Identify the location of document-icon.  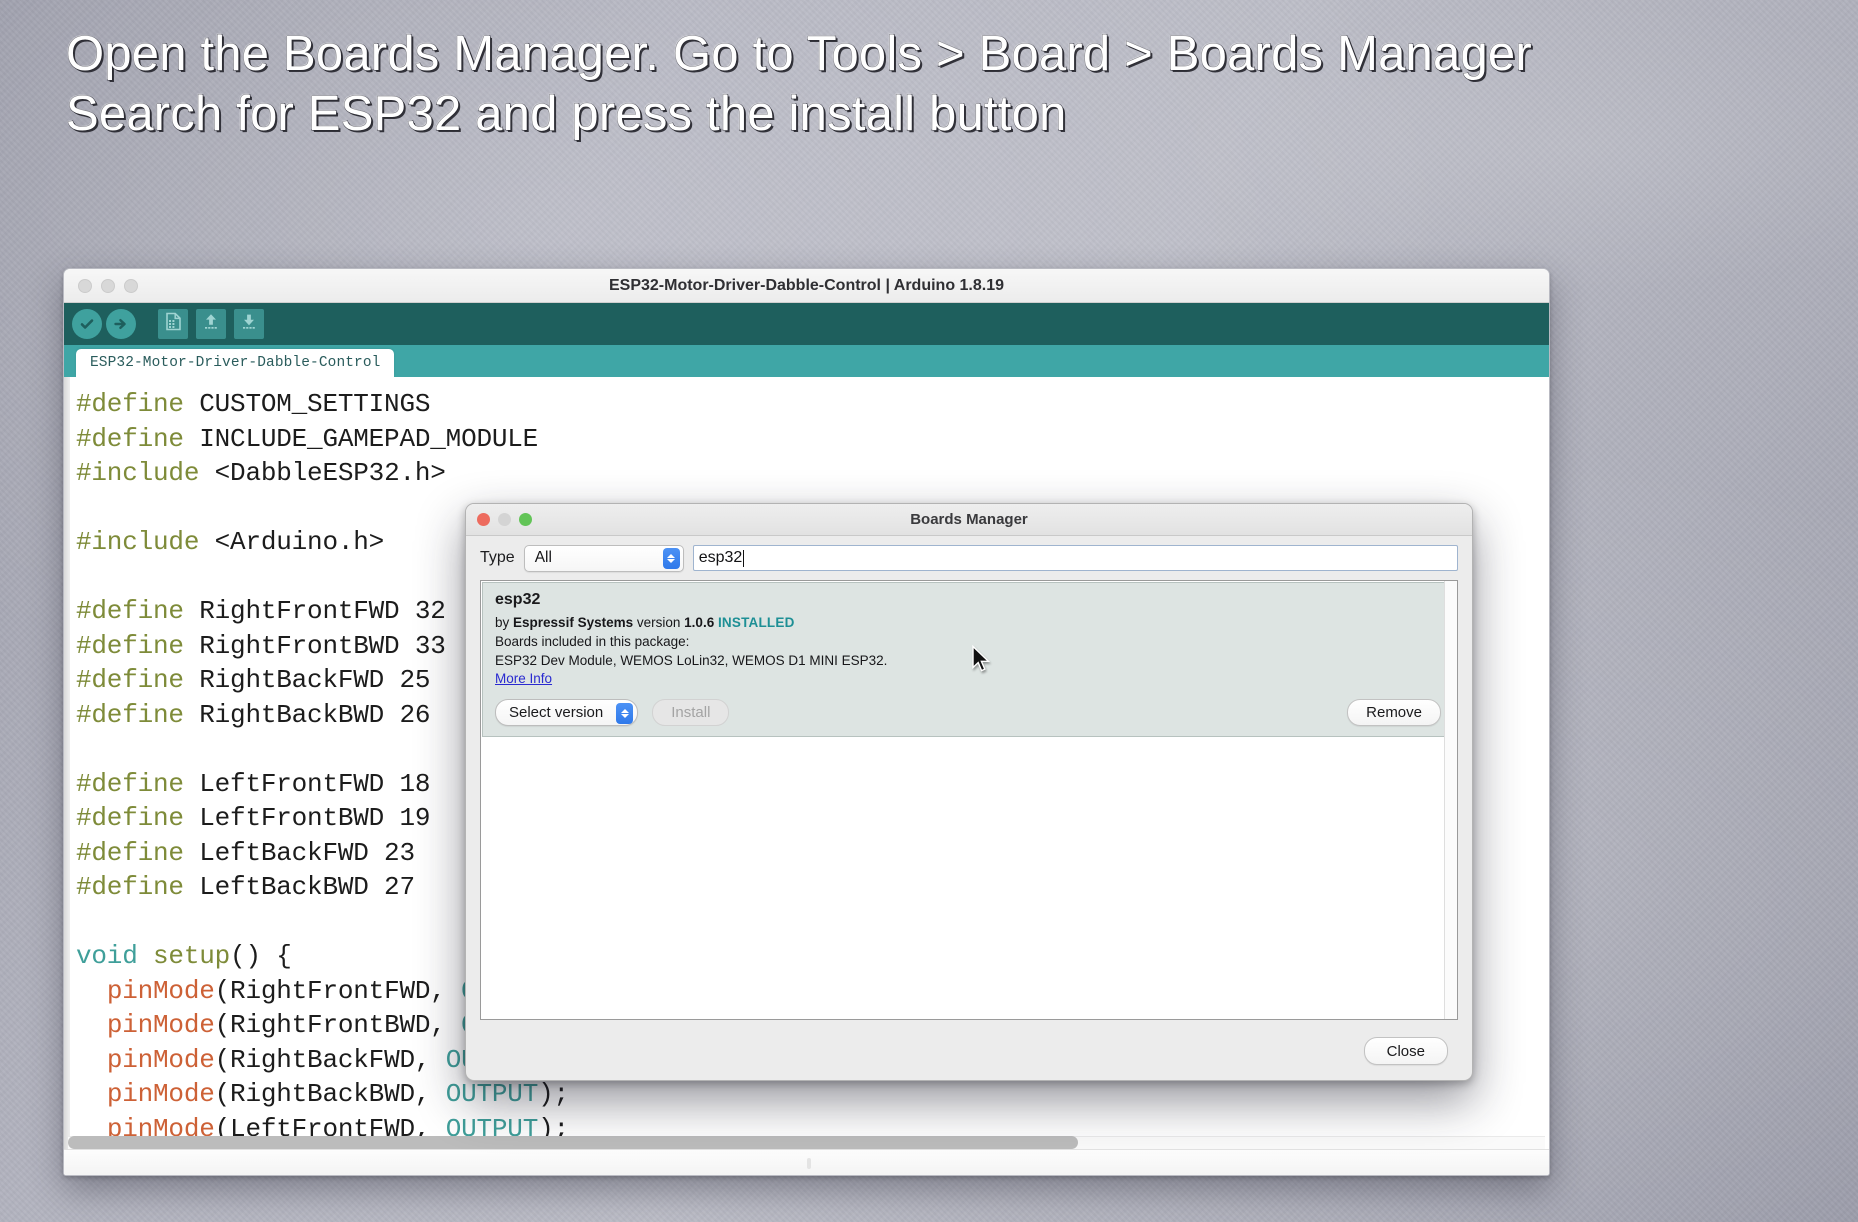
(173, 324).